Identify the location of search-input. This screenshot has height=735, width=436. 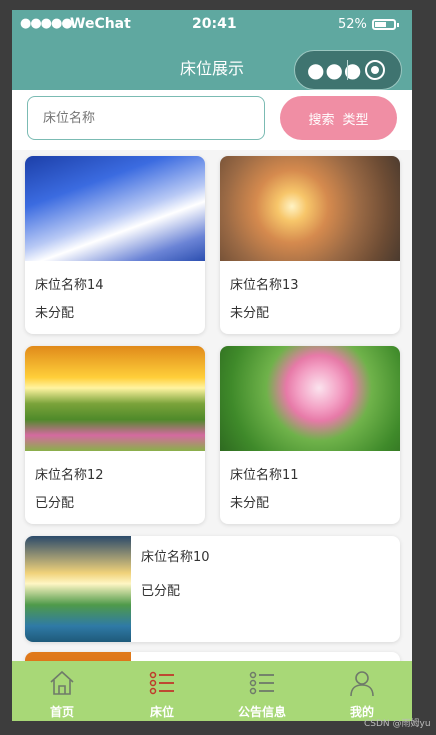
(146, 118).